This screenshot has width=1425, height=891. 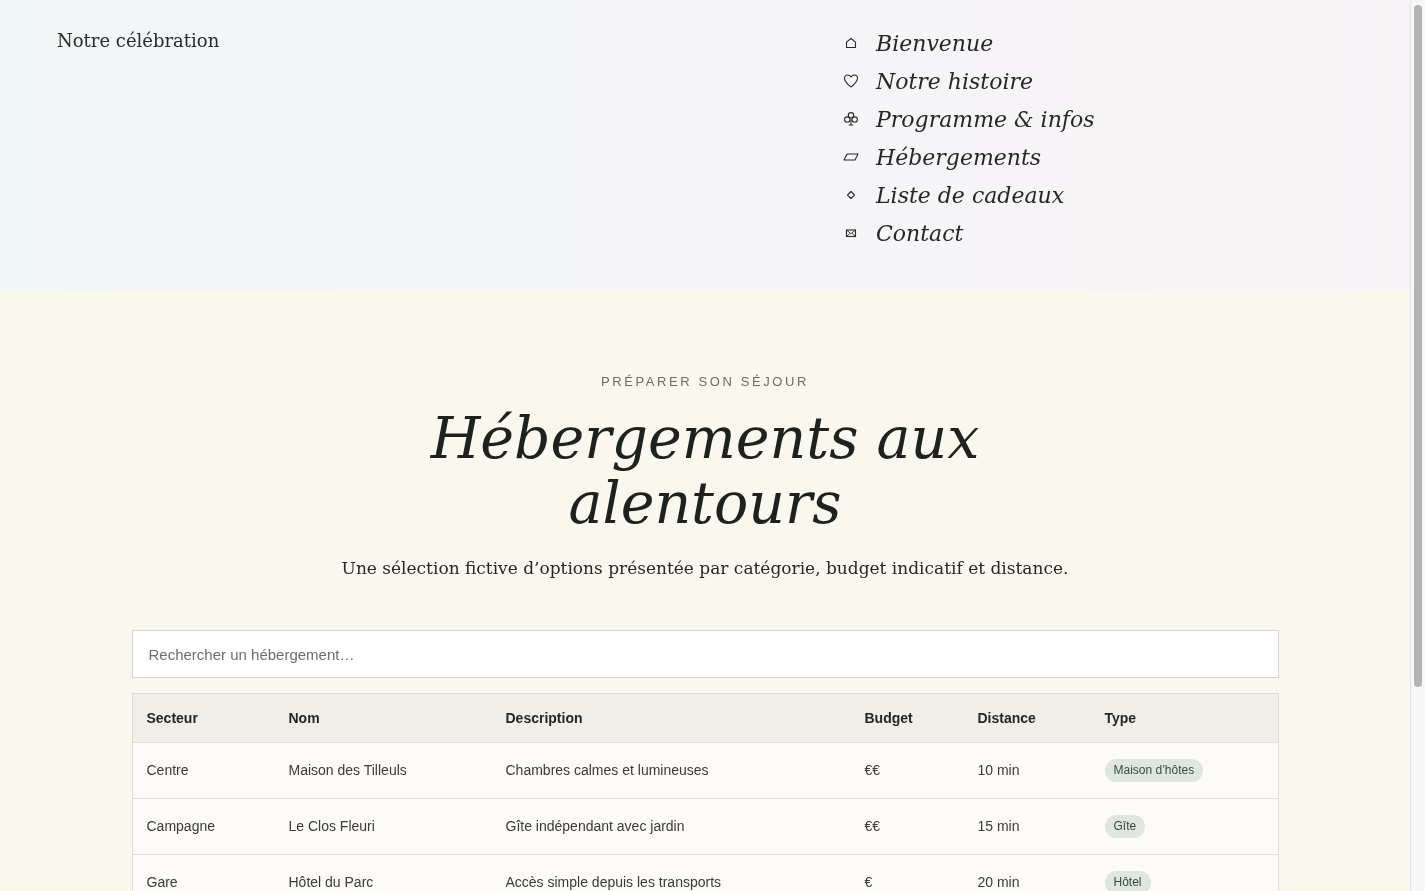 I want to click on eyebrow-label: PRÉPARER SON SÉJOUR, so click(x=705, y=382).